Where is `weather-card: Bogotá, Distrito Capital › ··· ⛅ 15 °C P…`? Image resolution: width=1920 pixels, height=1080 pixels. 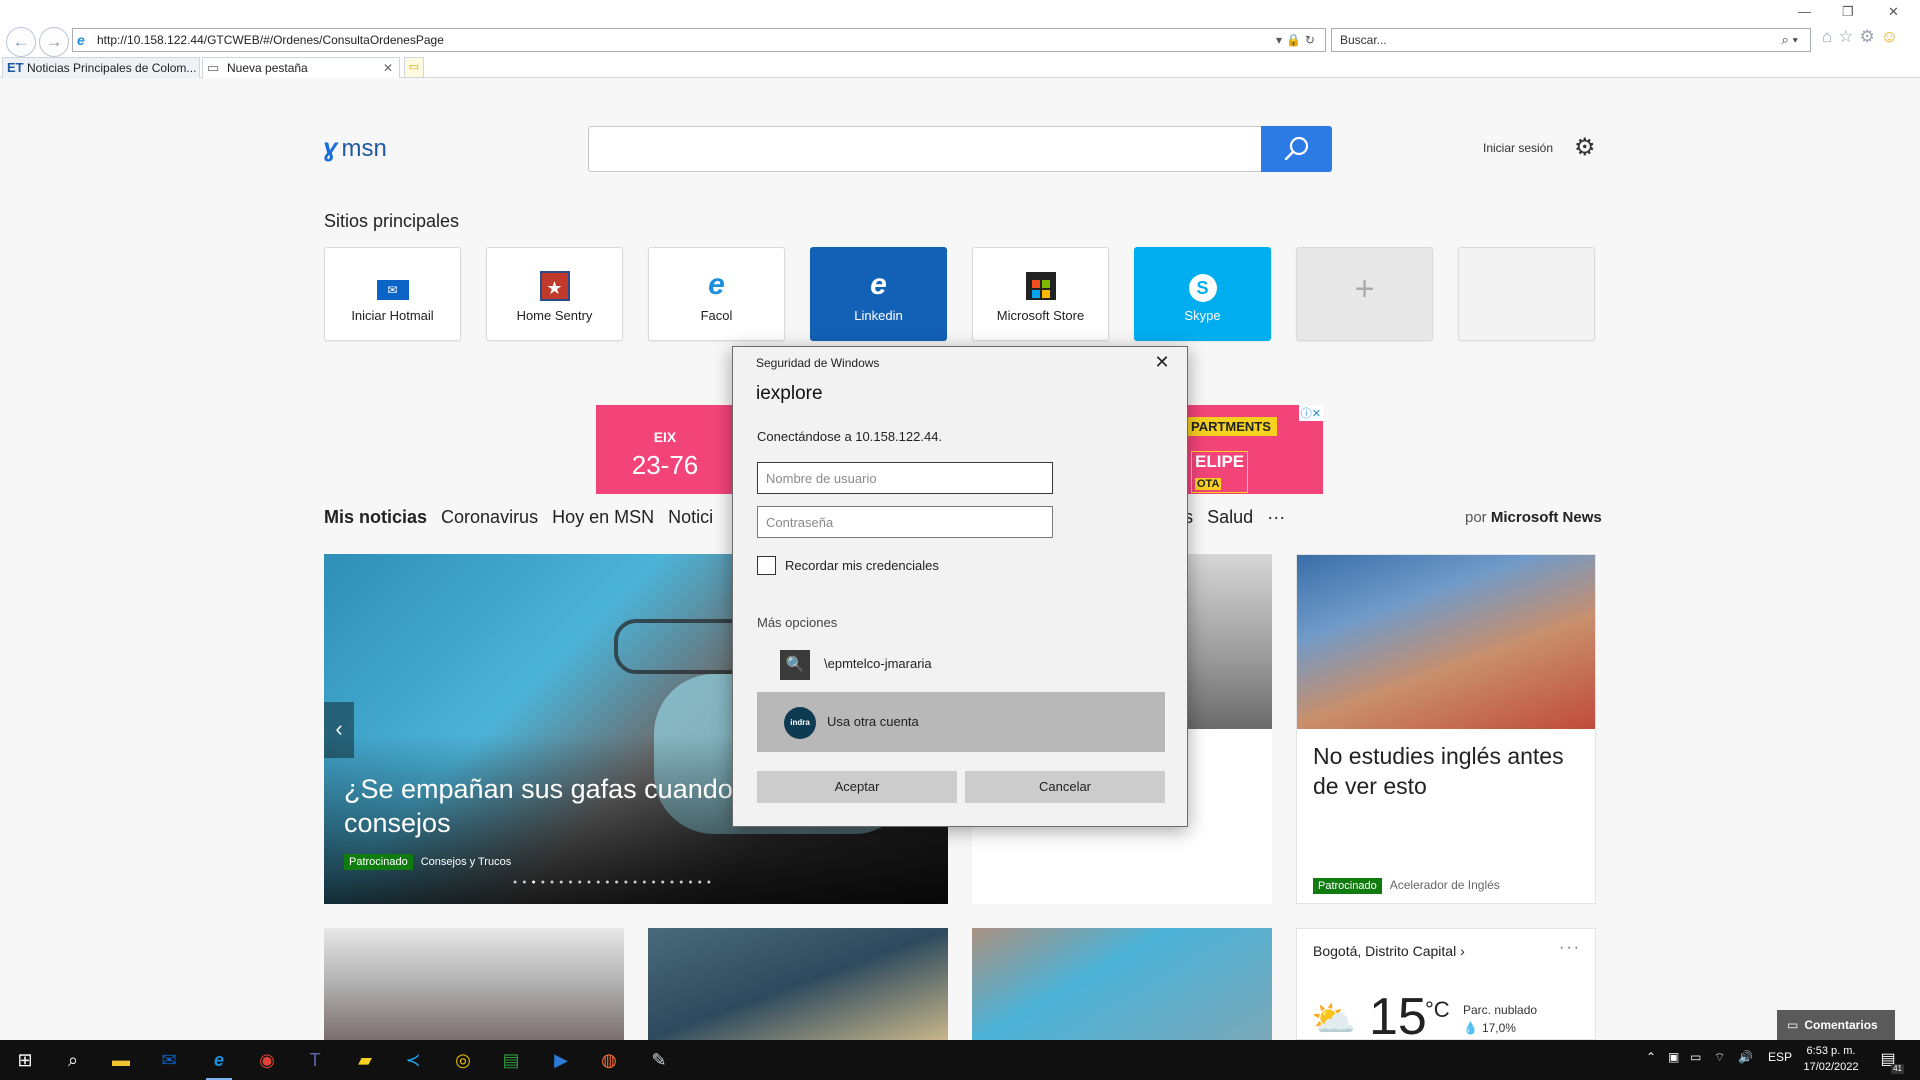 weather-card: Bogotá, Distrito Capital › ··· ⛅ 15 °C P… is located at coordinates (1446, 986).